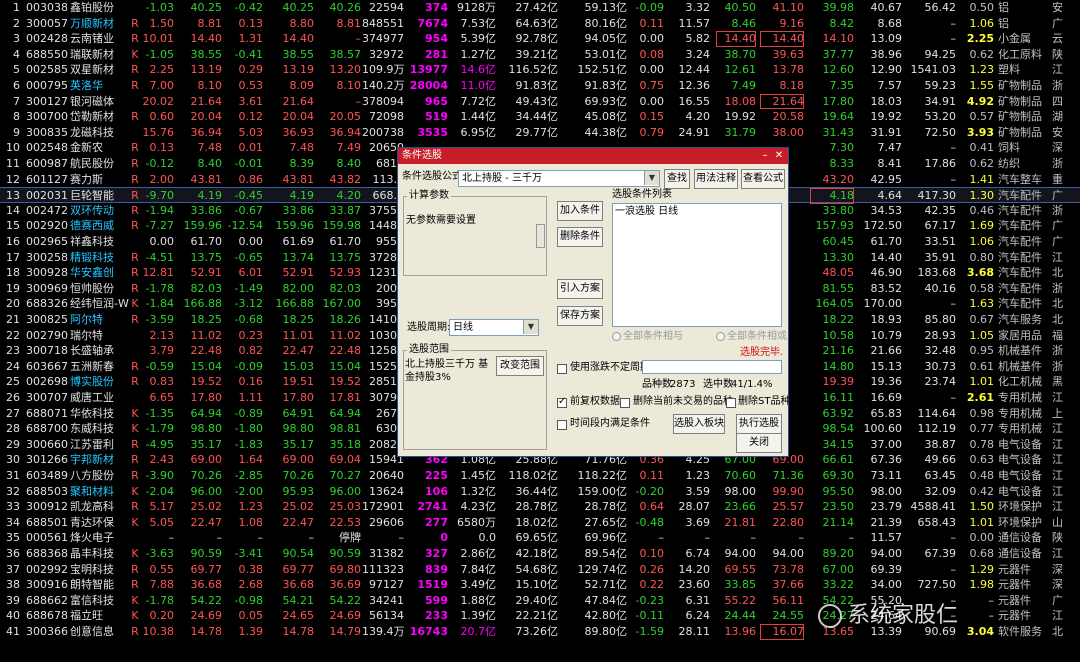  Describe the element at coordinates (559, 178) in the screenshot. I see `formula-select: 北上持股 - 三千万 ▼` at that location.